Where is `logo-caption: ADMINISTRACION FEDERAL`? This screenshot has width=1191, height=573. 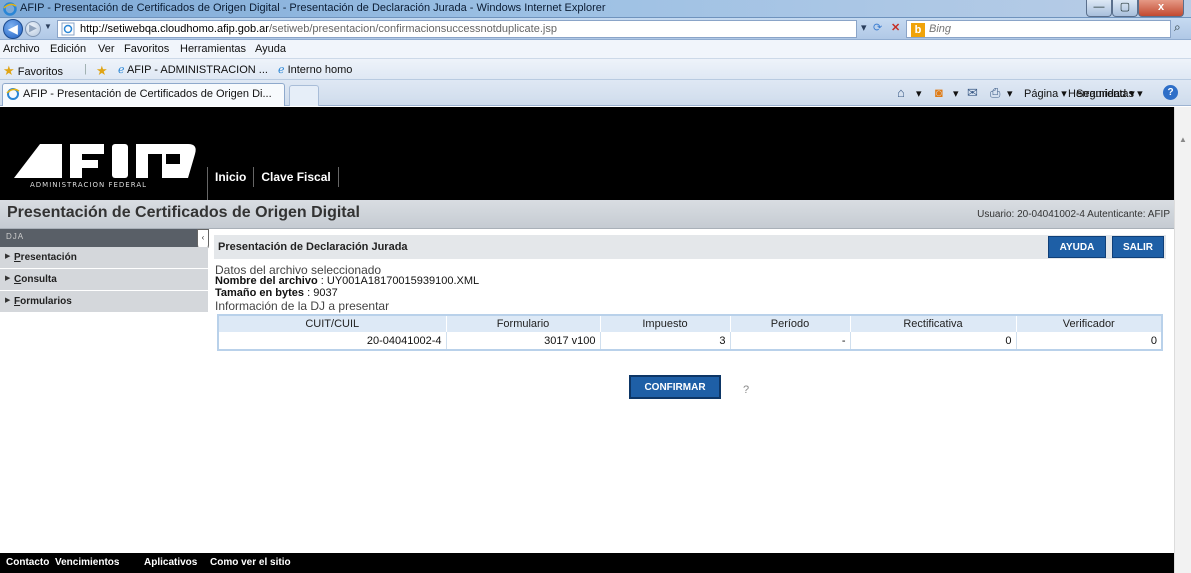 logo-caption: ADMINISTRACION FEDERAL is located at coordinates (89, 185).